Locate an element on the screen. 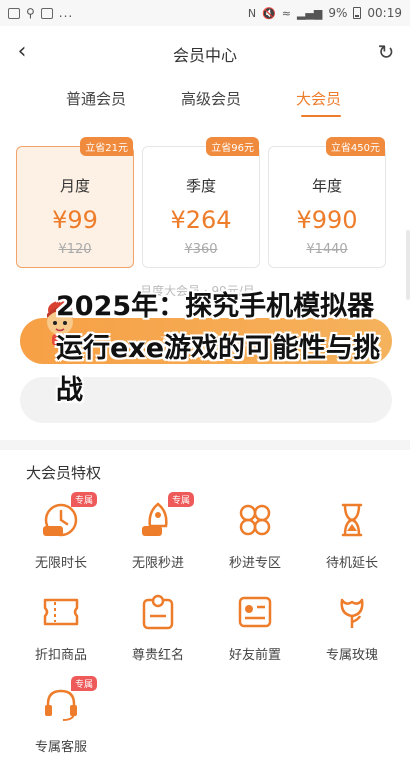 This screenshot has height=768, width=410. privilege-friend-priority: 好友前置 is located at coordinates (255, 637).